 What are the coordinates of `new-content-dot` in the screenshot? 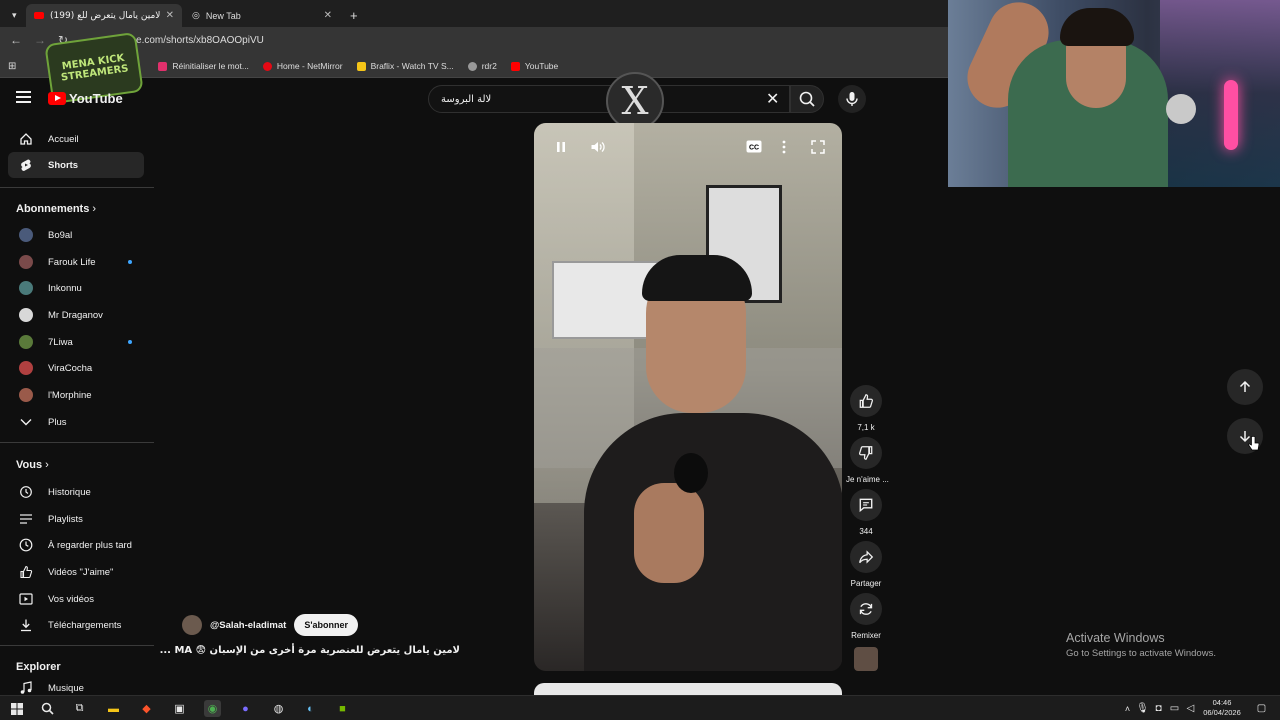 It's located at (130, 342).